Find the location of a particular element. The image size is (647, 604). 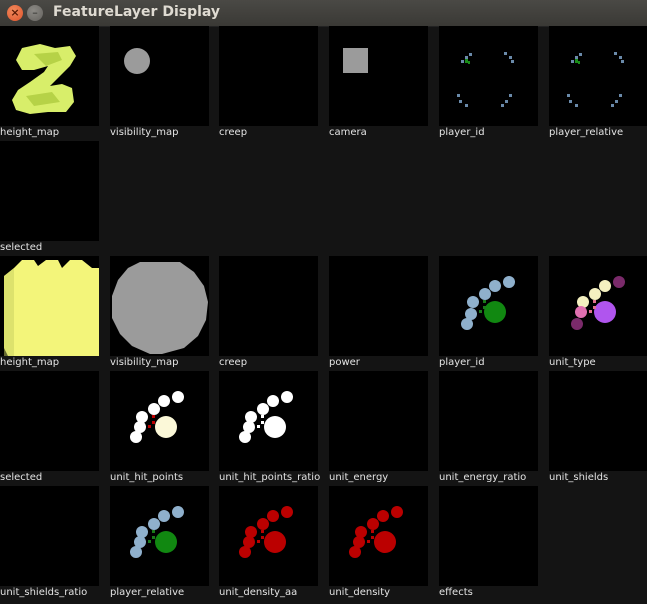

minimap-layer-camera: camera is located at coordinates (383, 83).